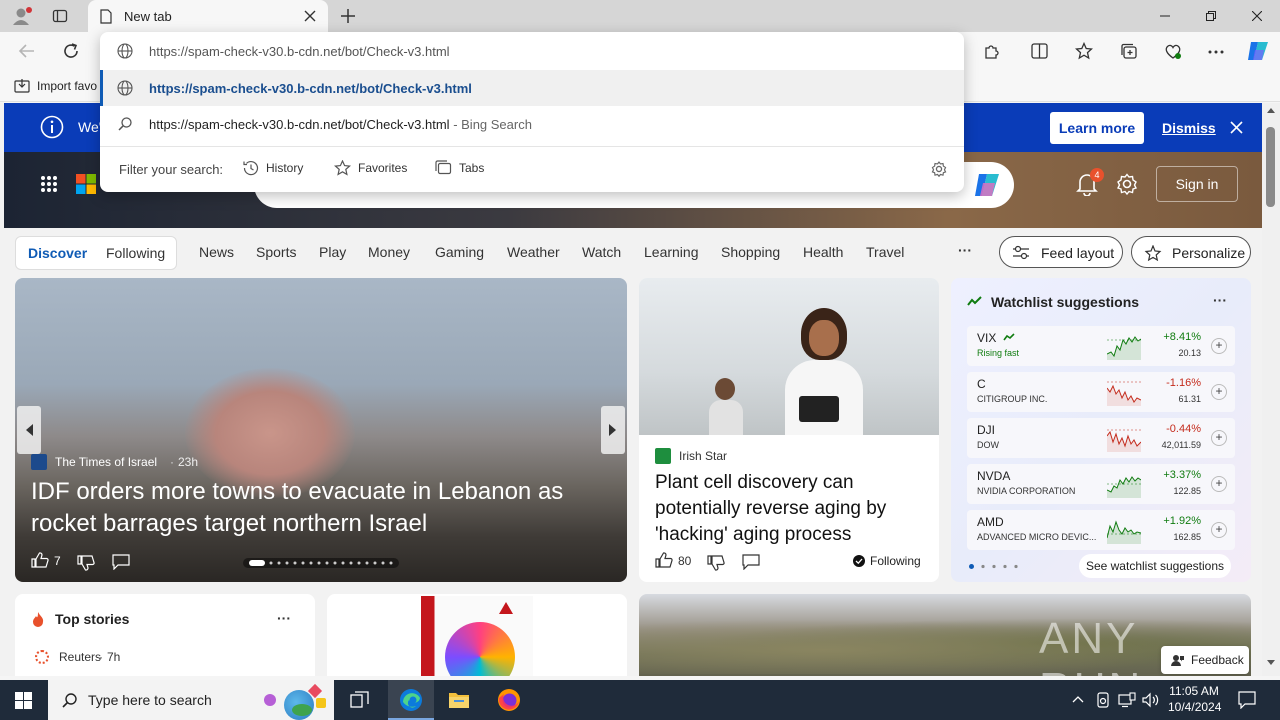 This screenshot has height=720, width=1280. What do you see at coordinates (21, 16) in the screenshot?
I see `profile-icon` at bounding box center [21, 16].